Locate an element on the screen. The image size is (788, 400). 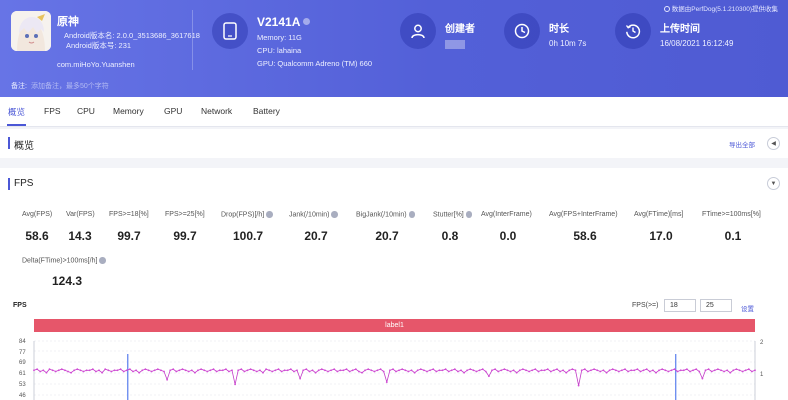
tab-fps: FPS is located at coordinates (52, 111).